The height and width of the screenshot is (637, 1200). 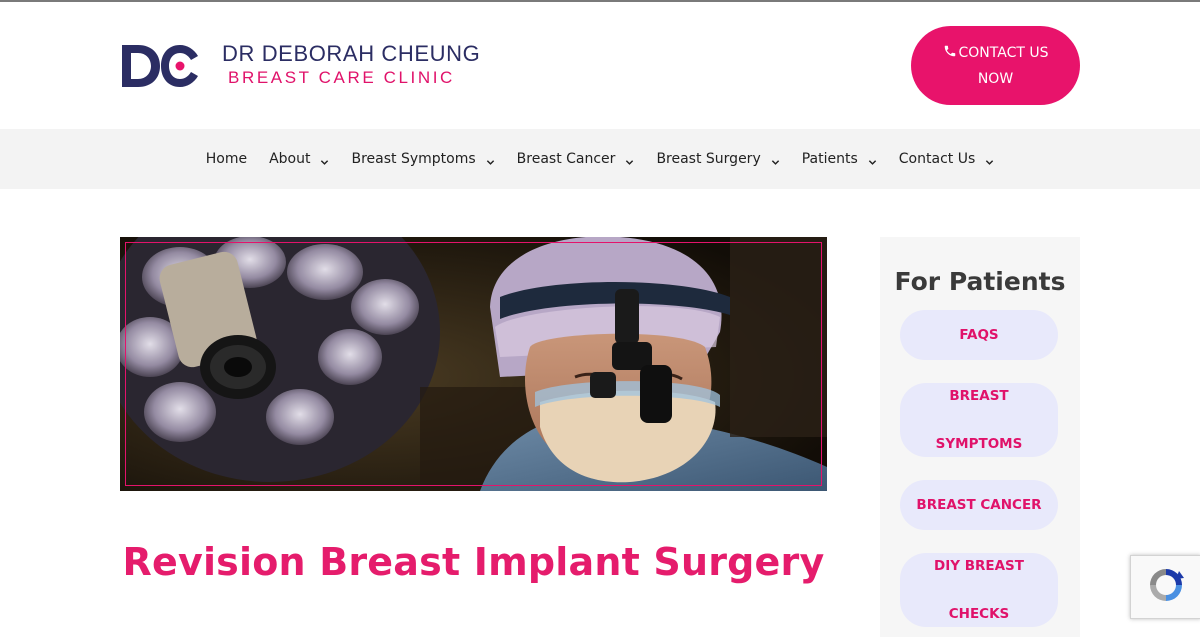 What do you see at coordinates (161, 66) in the screenshot?
I see `dc-monogram-icon` at bounding box center [161, 66].